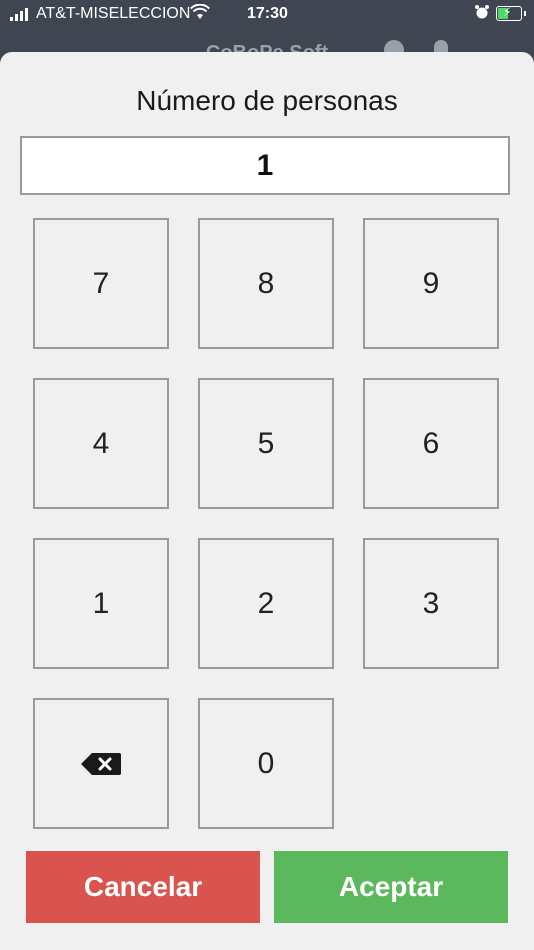 The height and width of the screenshot is (950, 534). I want to click on alarm-icon, so click(482, 12).